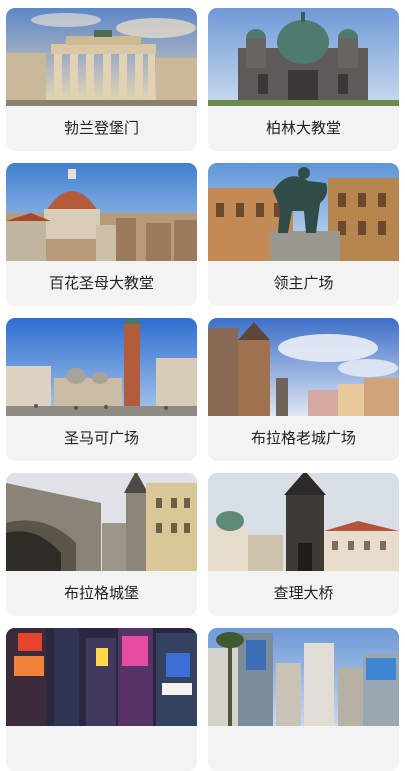 The height and width of the screenshot is (771, 405). I want to click on attraction-card-piazza-della-signoria: 领主广场, so click(303, 234).